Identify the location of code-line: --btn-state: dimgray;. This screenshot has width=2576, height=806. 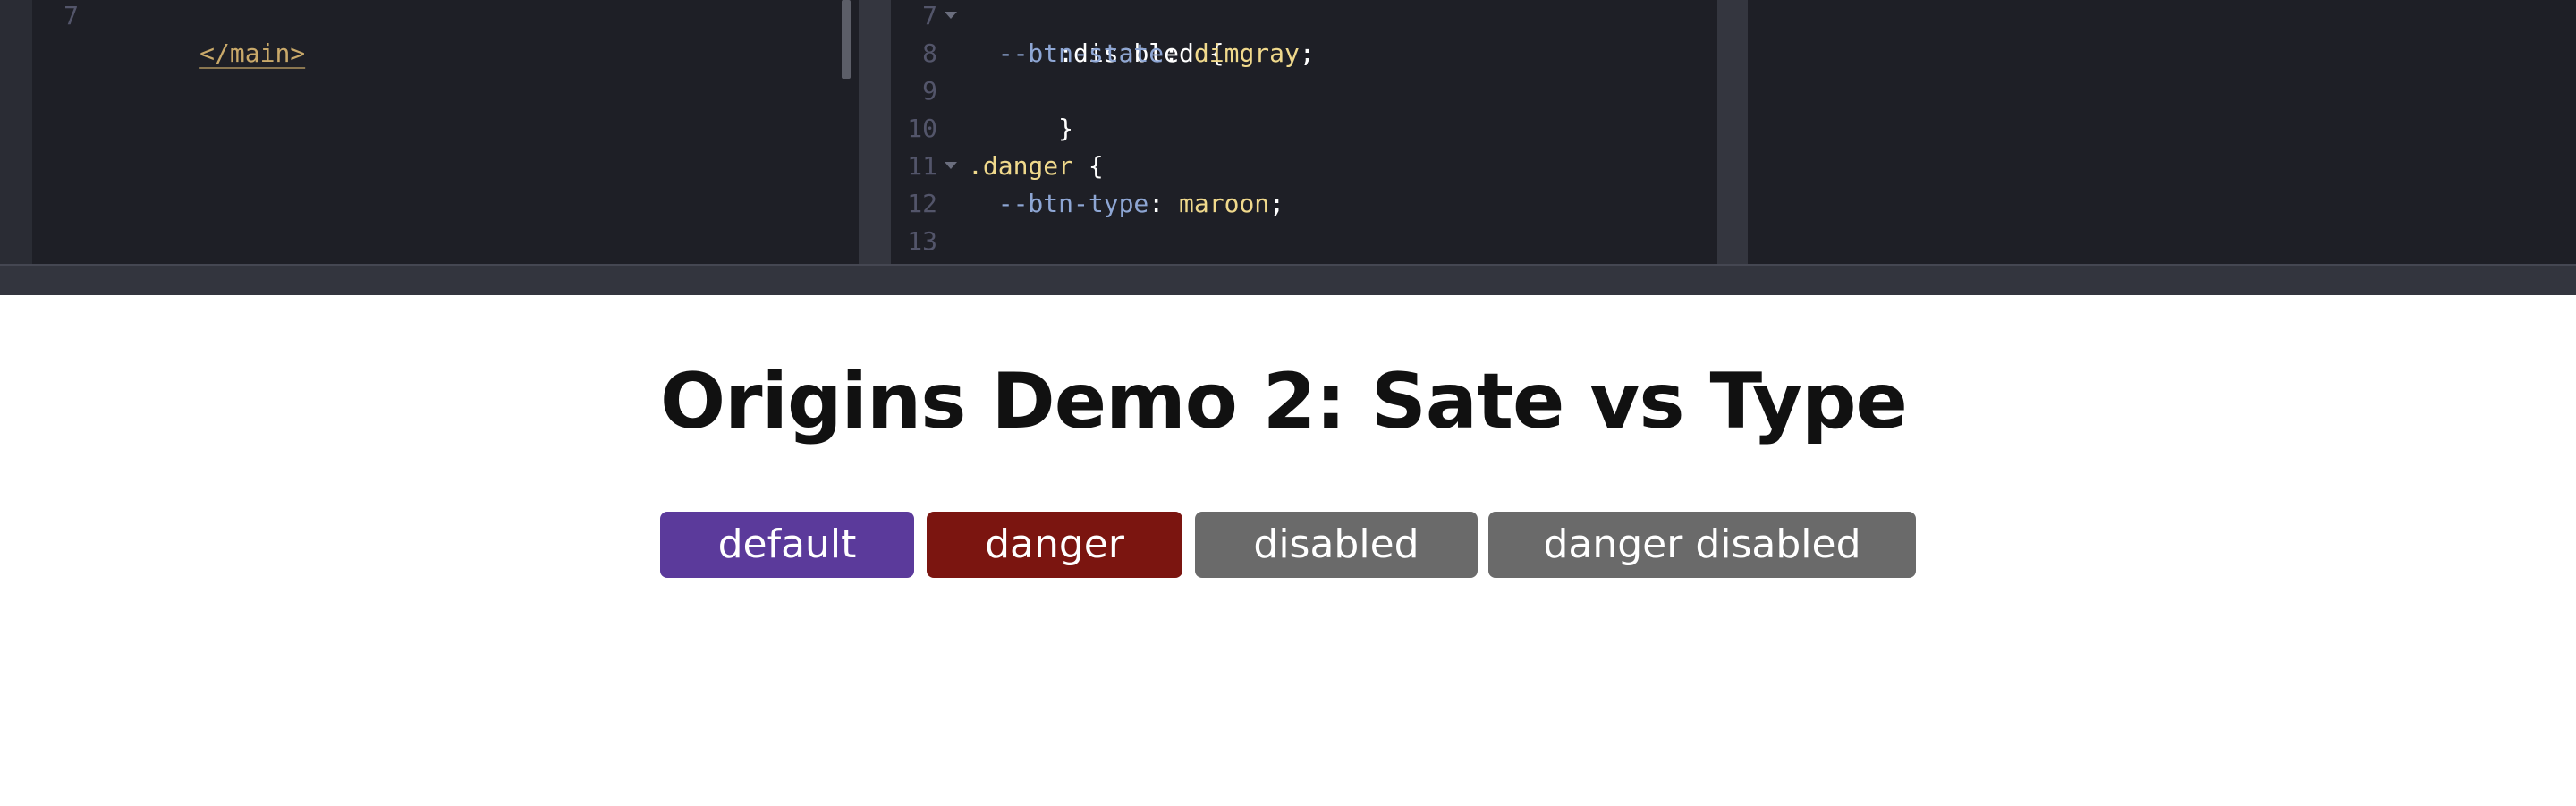
(1141, 53).